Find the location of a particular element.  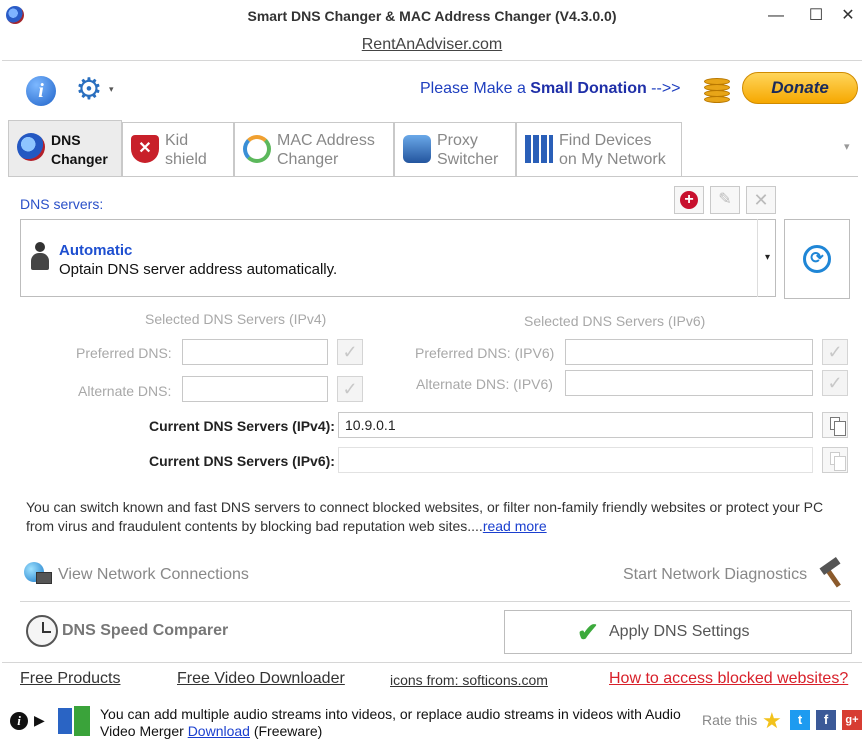

checkmark-icon: ✔ is located at coordinates (588, 632).